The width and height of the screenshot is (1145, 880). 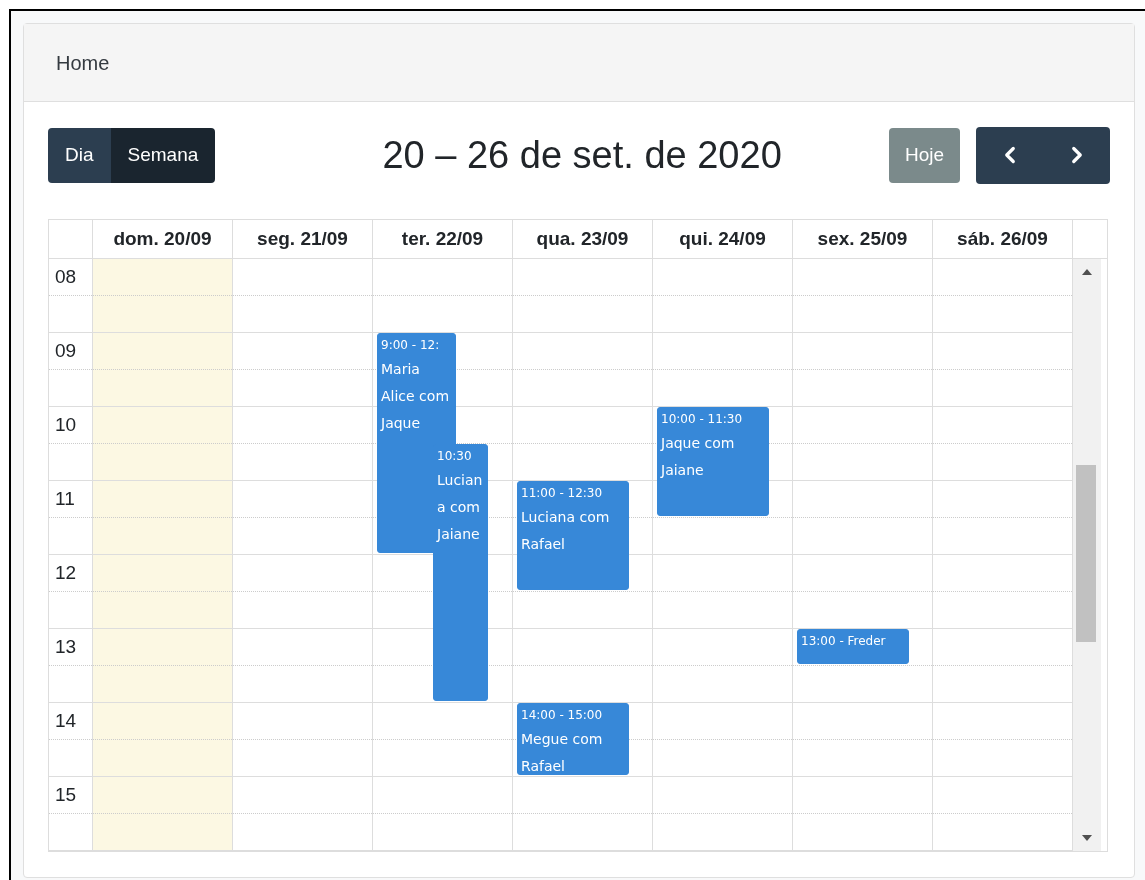 I want to click on event-title: Luciana com Rafael, so click(x=566, y=531).